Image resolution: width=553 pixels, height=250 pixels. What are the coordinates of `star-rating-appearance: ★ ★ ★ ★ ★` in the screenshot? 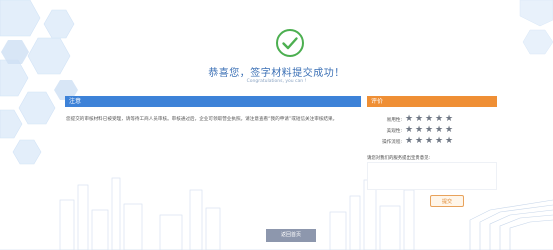 It's located at (429, 131).